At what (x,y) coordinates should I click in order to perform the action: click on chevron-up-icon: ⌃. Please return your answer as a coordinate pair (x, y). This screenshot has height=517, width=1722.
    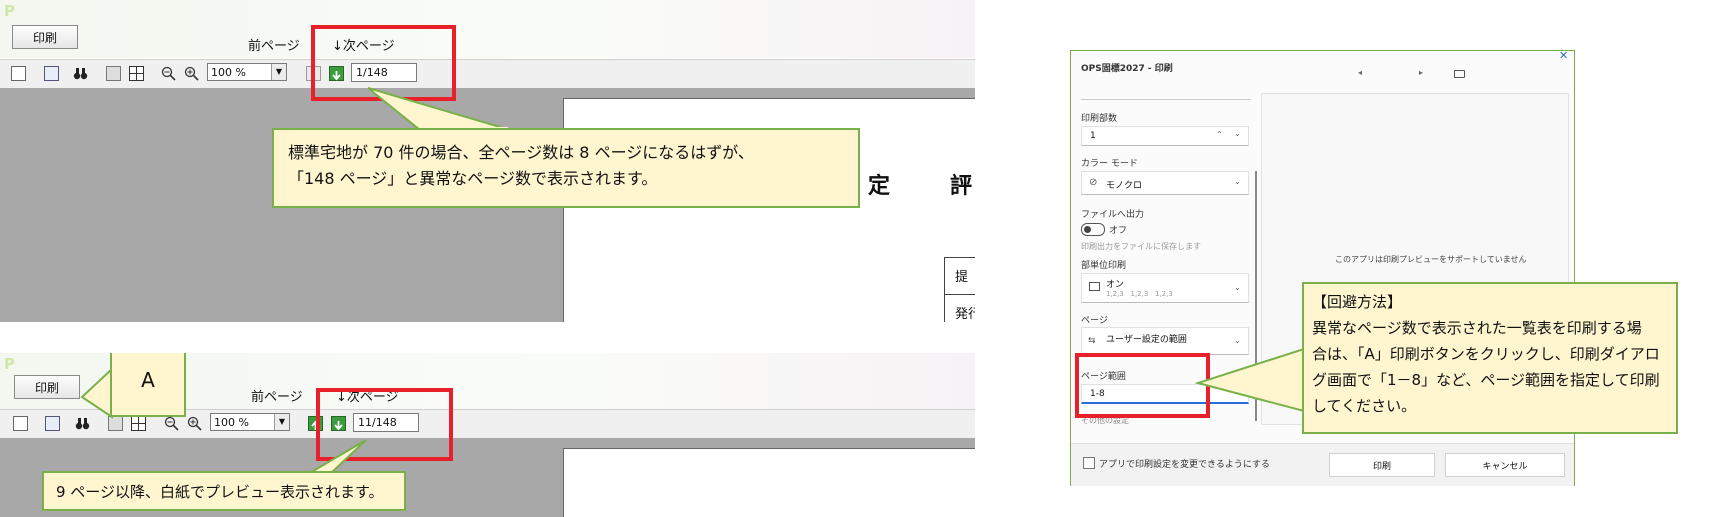
    Looking at the image, I should click on (1219, 134).